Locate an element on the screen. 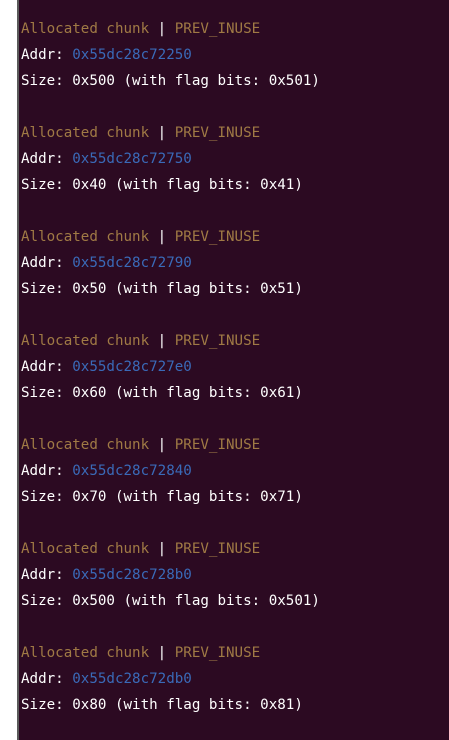 This screenshot has height=740, width=449. chunk-address: 0x55dc28c72750 is located at coordinates (132, 159).